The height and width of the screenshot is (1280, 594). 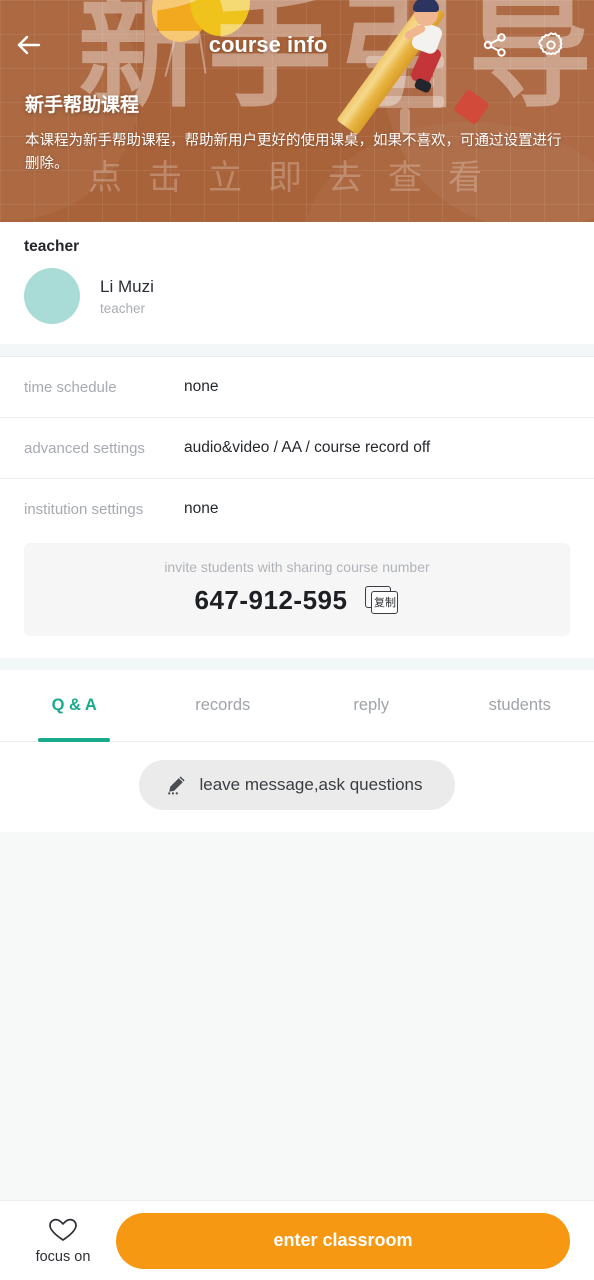 What do you see at coordinates (127, 286) in the screenshot?
I see `teacher-name: Li Muzi` at bounding box center [127, 286].